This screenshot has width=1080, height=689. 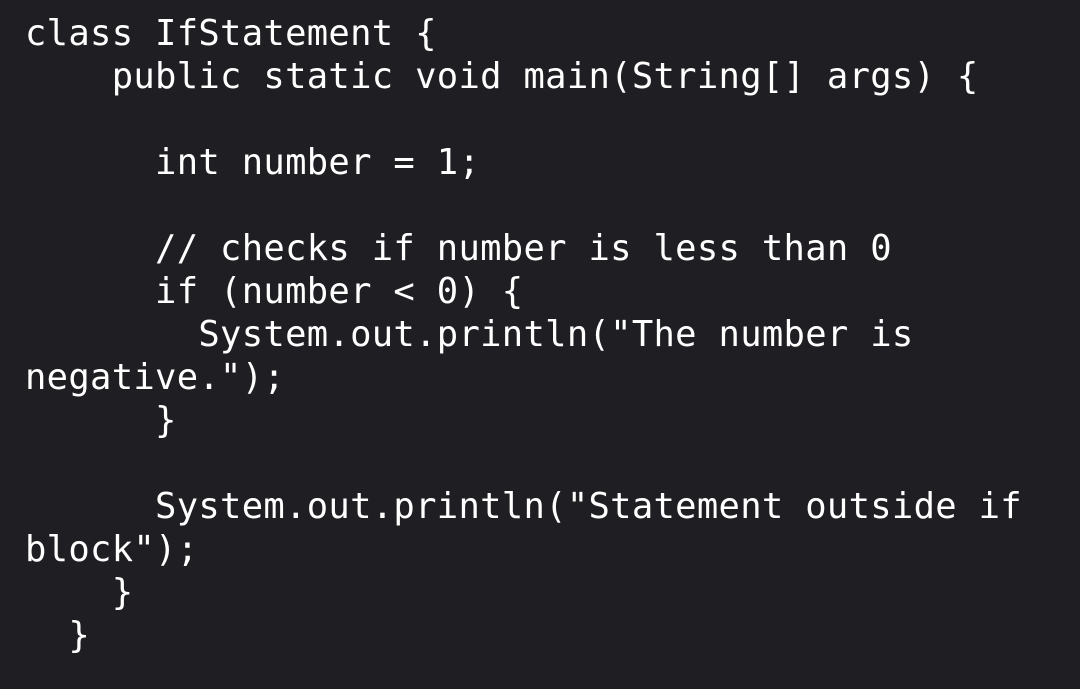 What do you see at coordinates (155, 377) in the screenshot?
I see `code-line-println-negative-wrap: negative.");` at bounding box center [155, 377].